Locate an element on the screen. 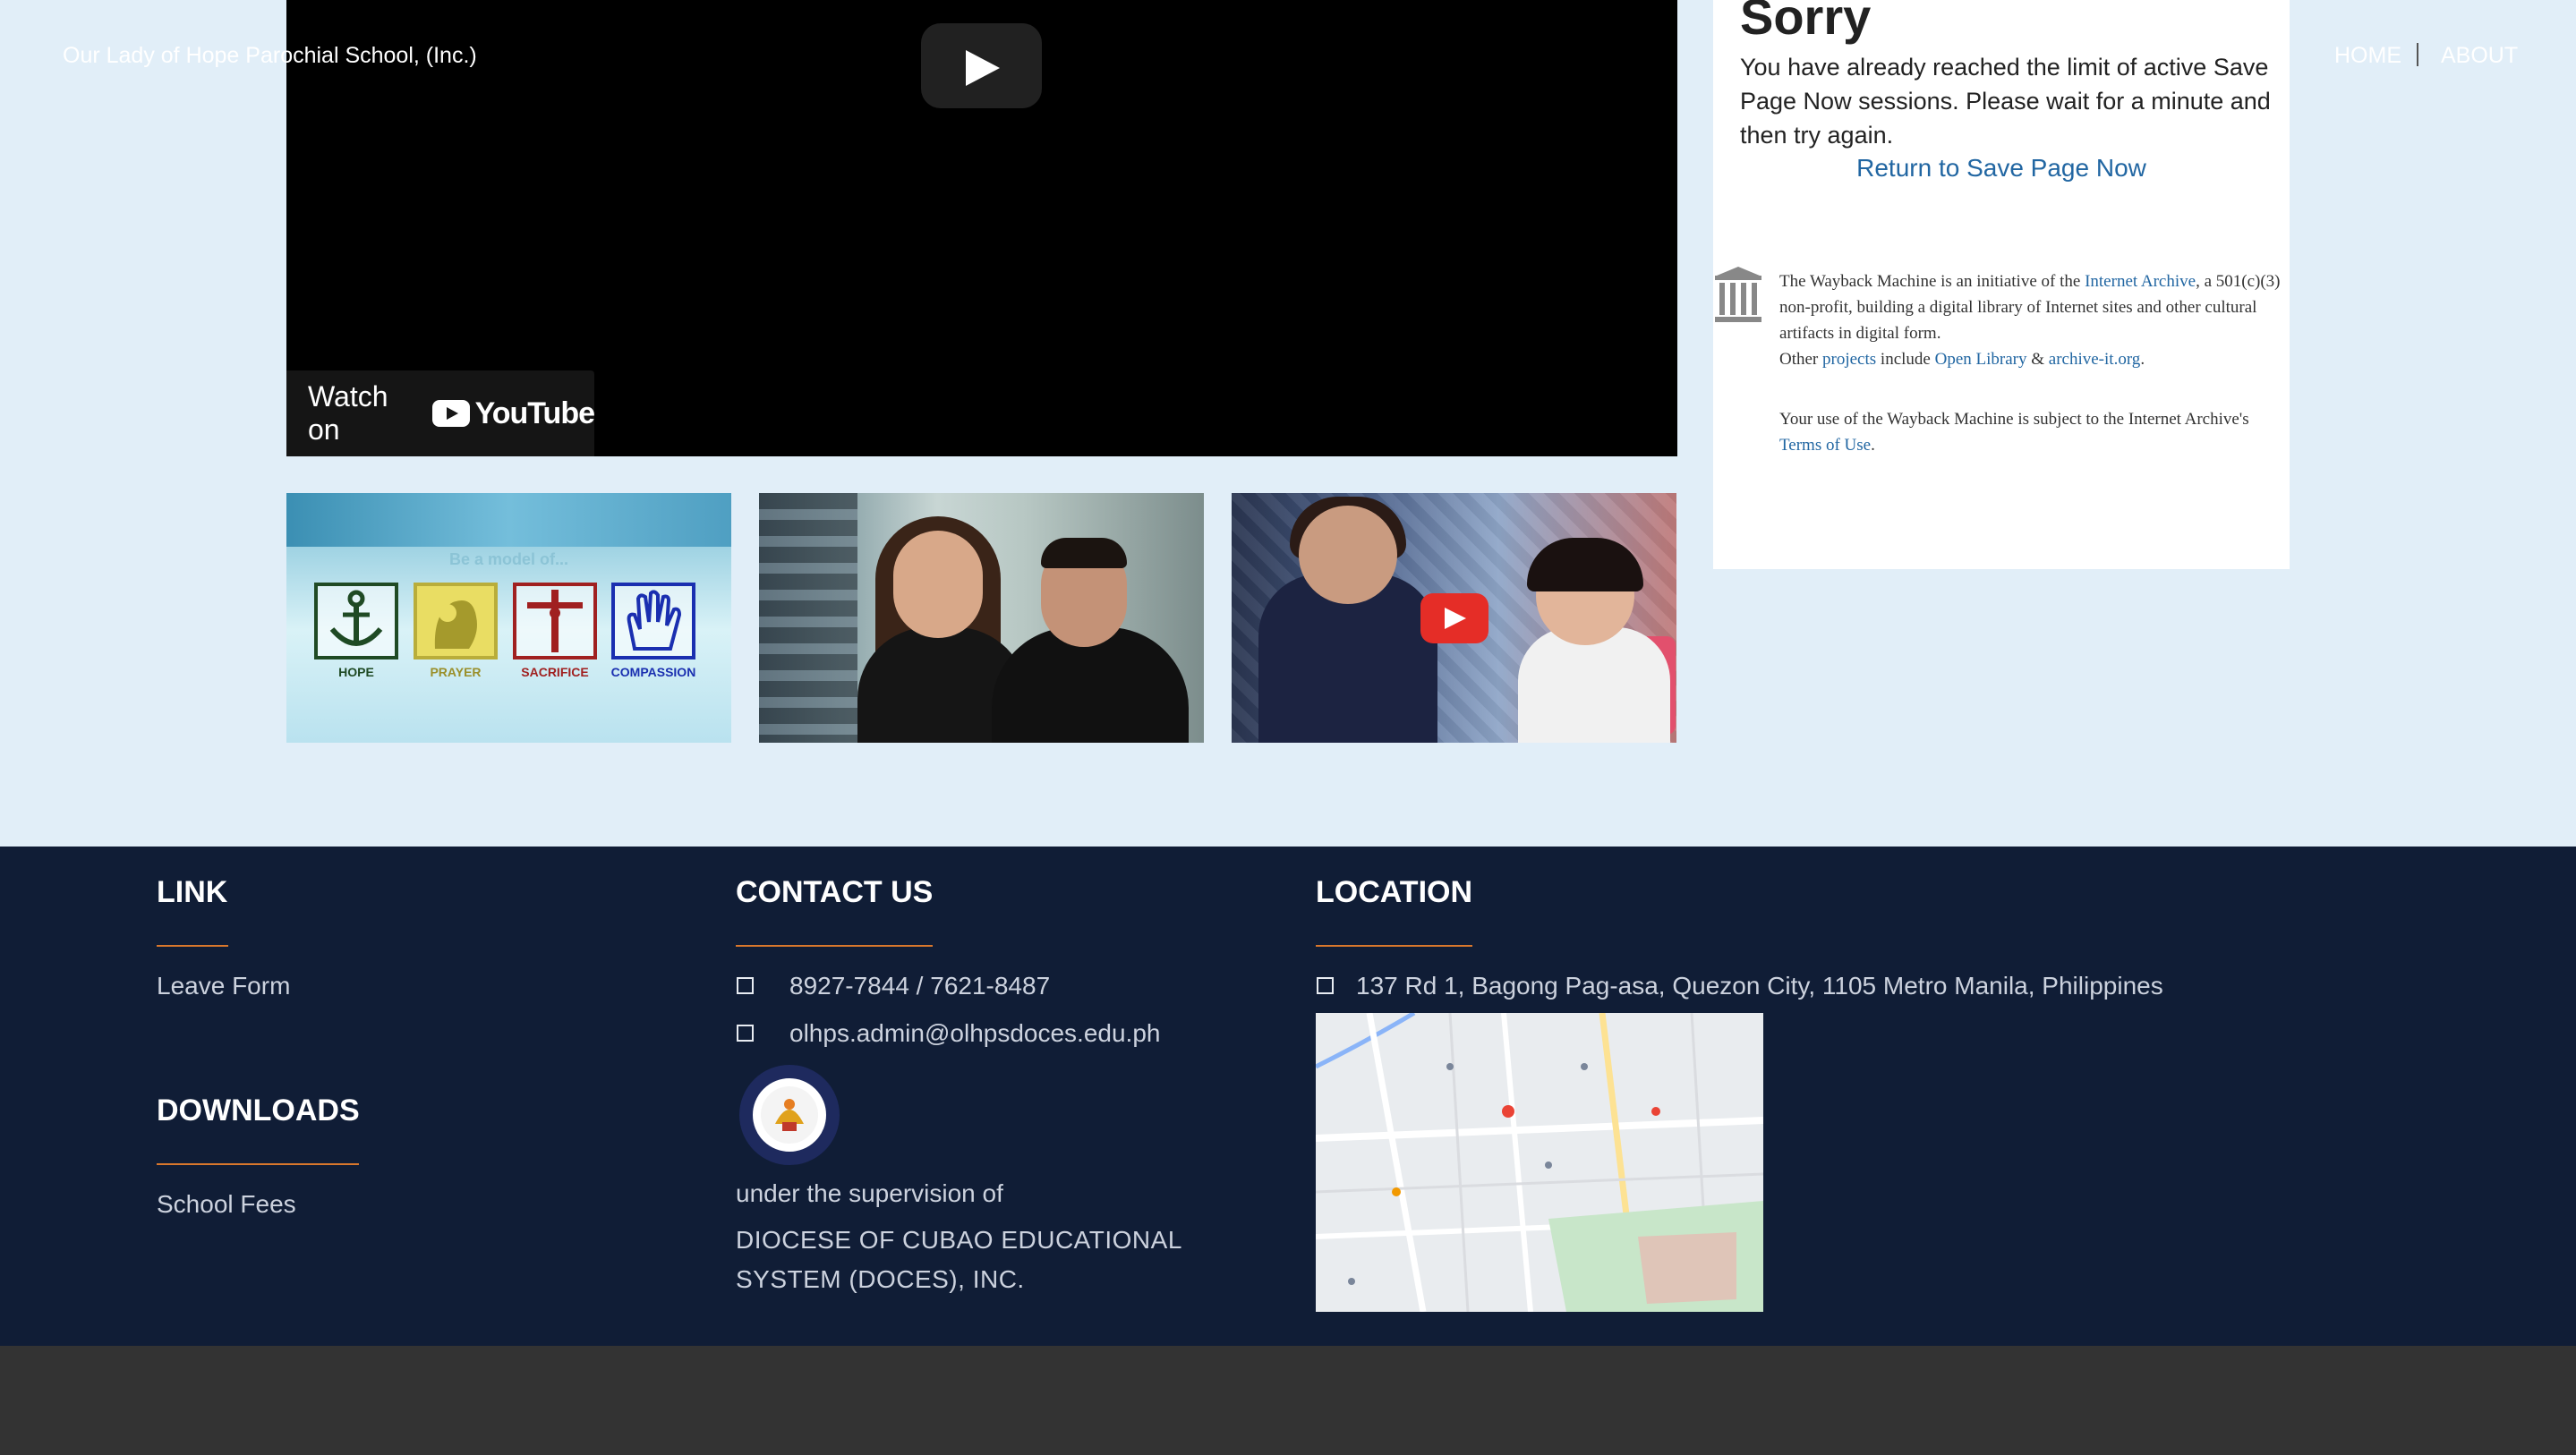  youtube-play-button is located at coordinates (1454, 618).